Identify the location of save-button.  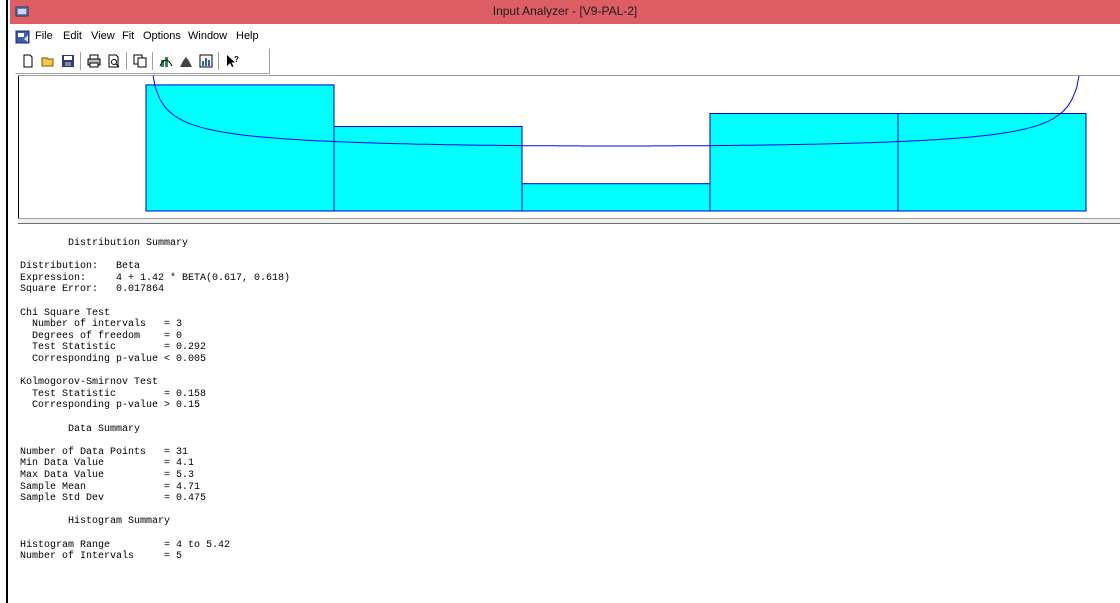
(68, 61).